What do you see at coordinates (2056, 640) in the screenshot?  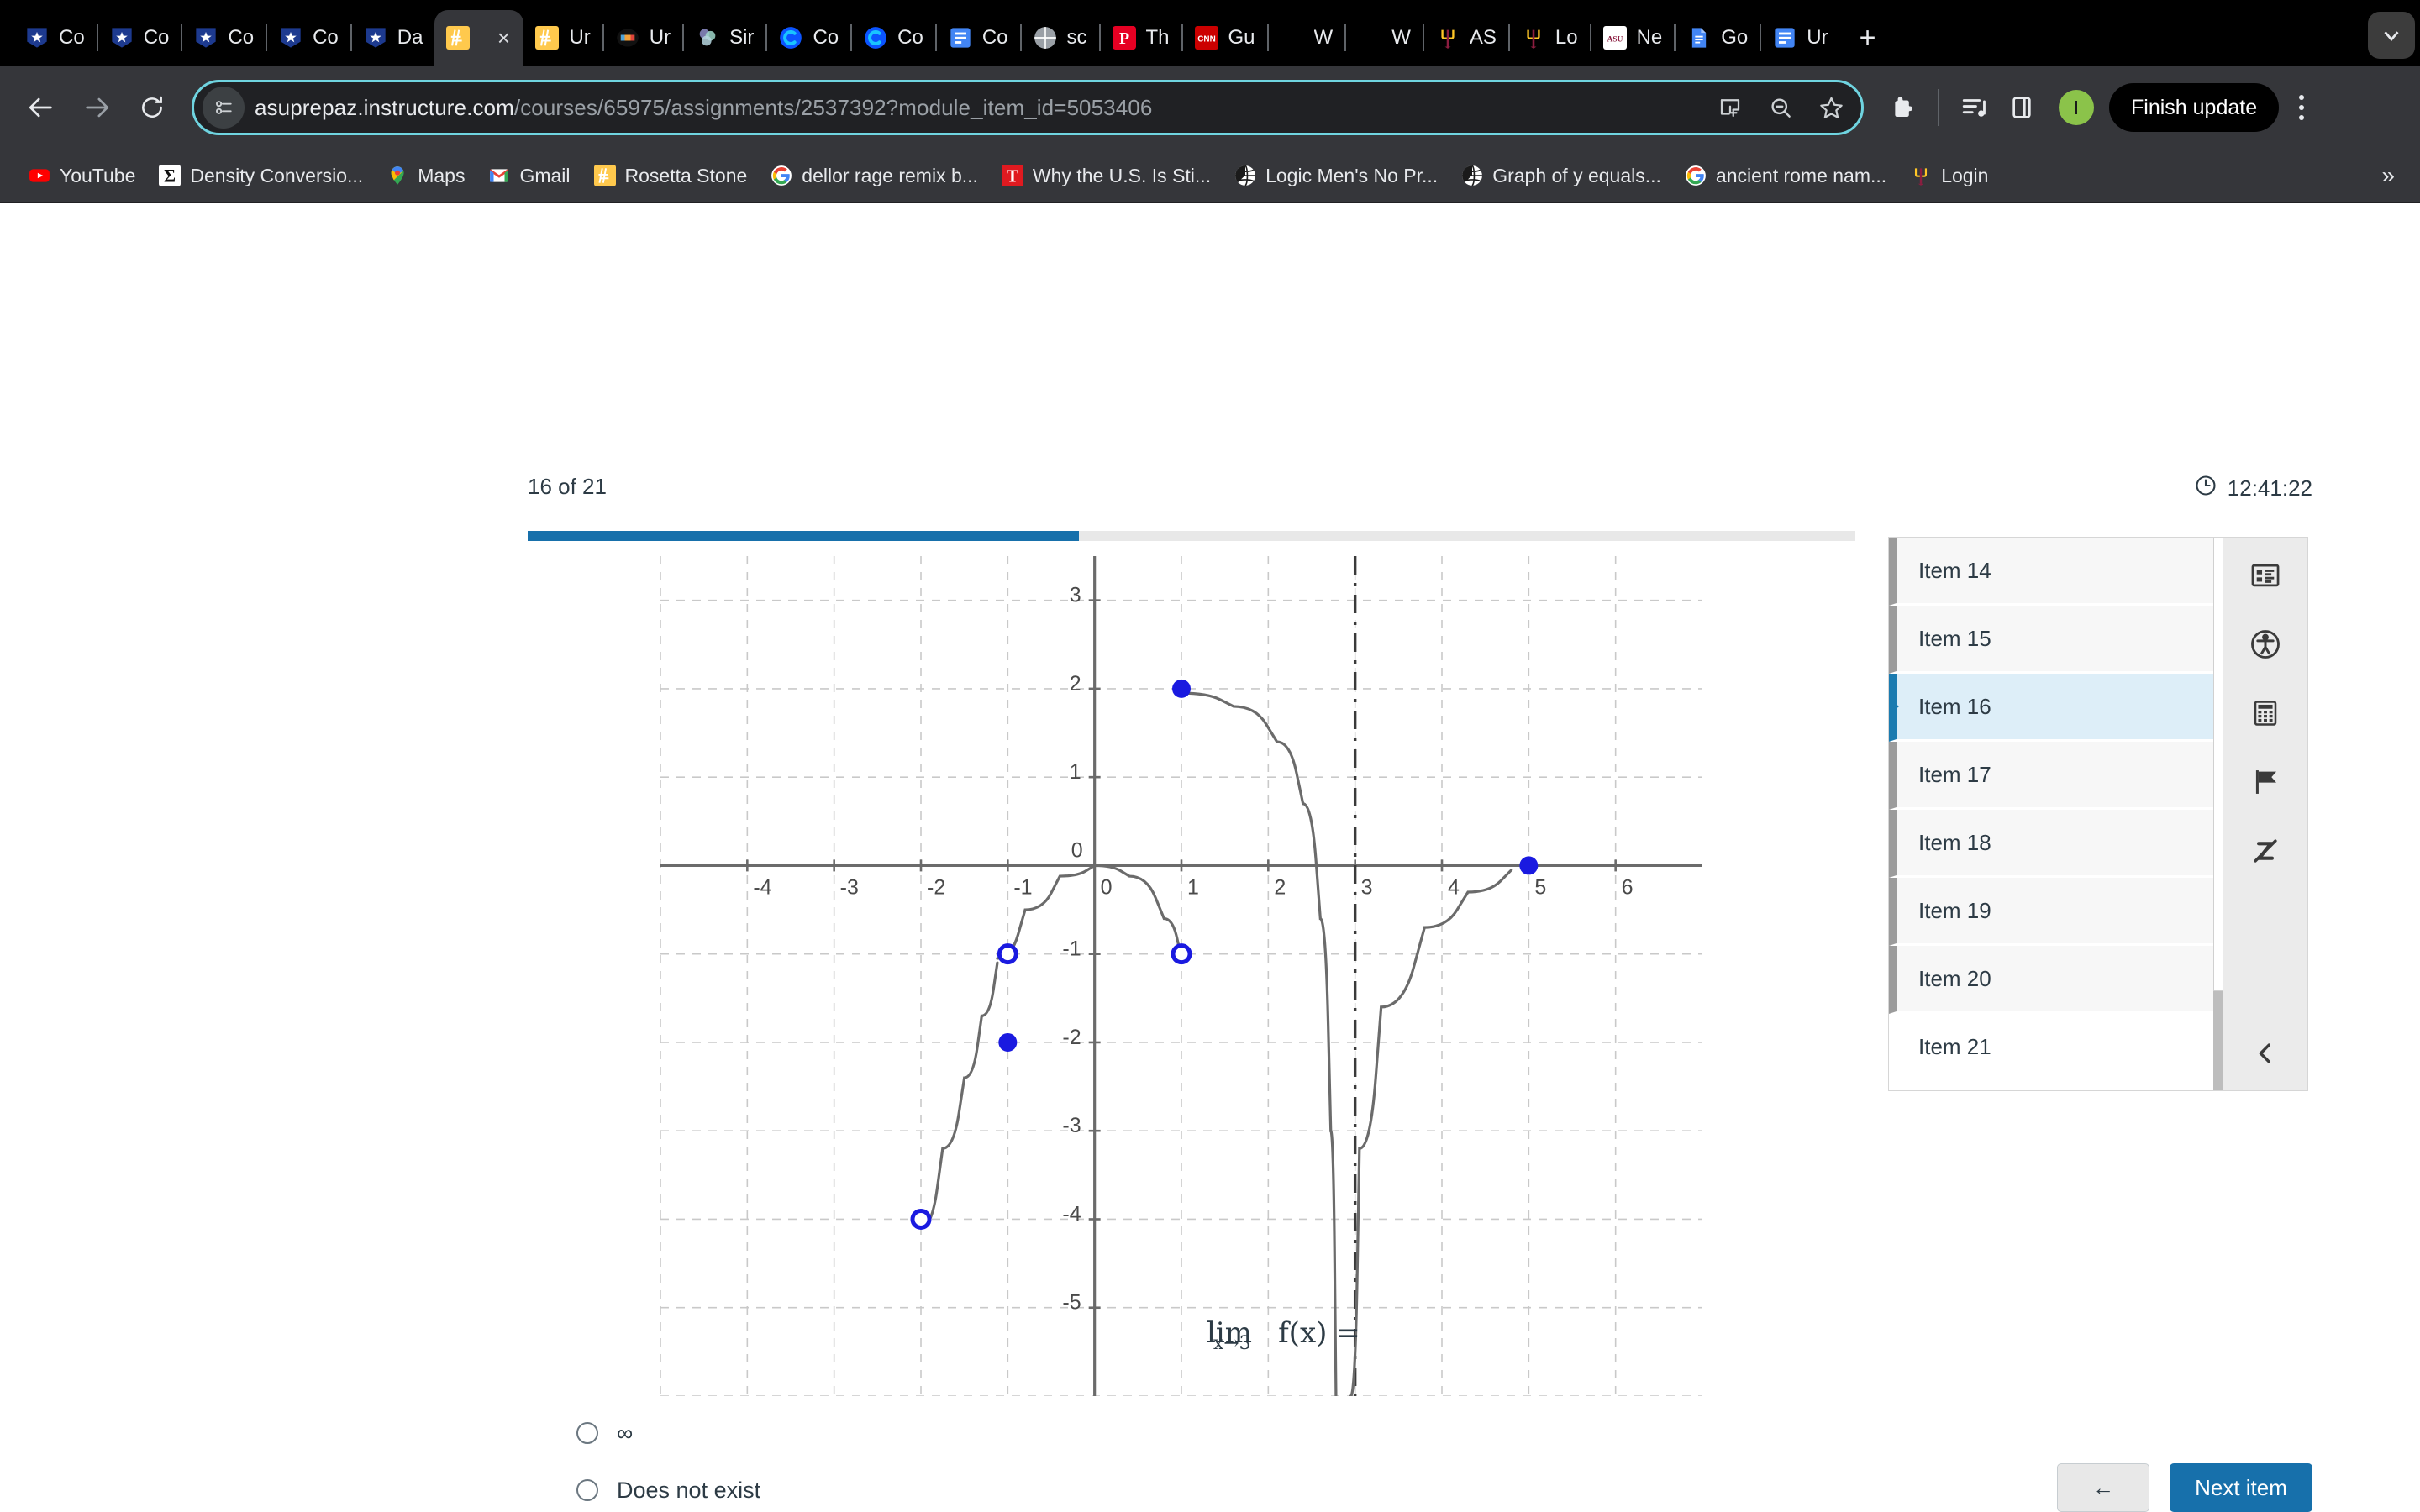 I see `quiz-item-row: Item 15` at bounding box center [2056, 640].